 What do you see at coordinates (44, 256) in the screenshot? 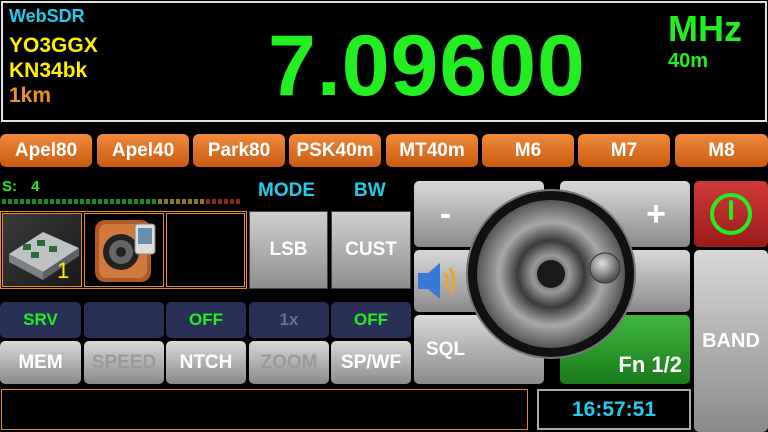
I see `radio-board-icon` at bounding box center [44, 256].